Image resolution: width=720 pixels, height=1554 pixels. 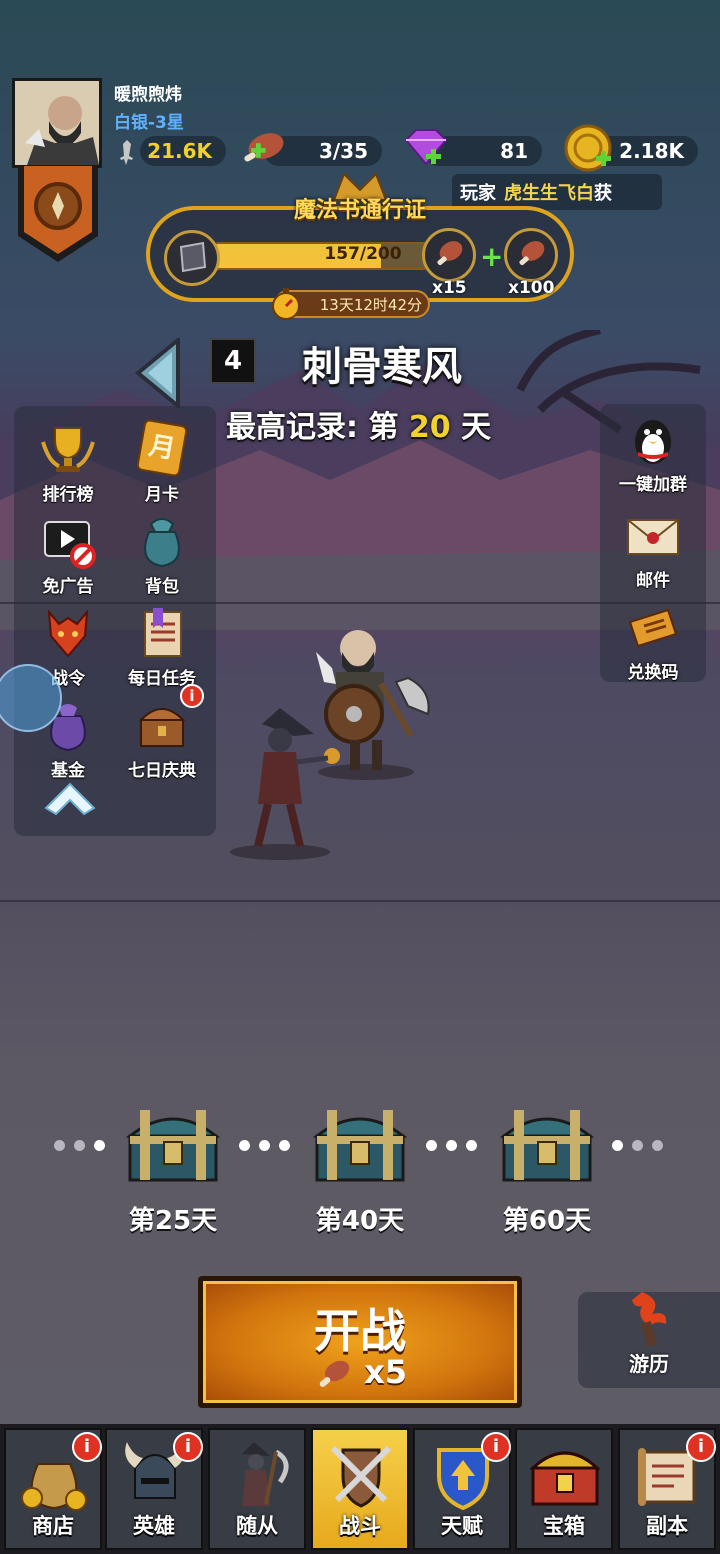 What do you see at coordinates (603, 193) in the screenshot?
I see `ticker-suffix: 获` at bounding box center [603, 193].